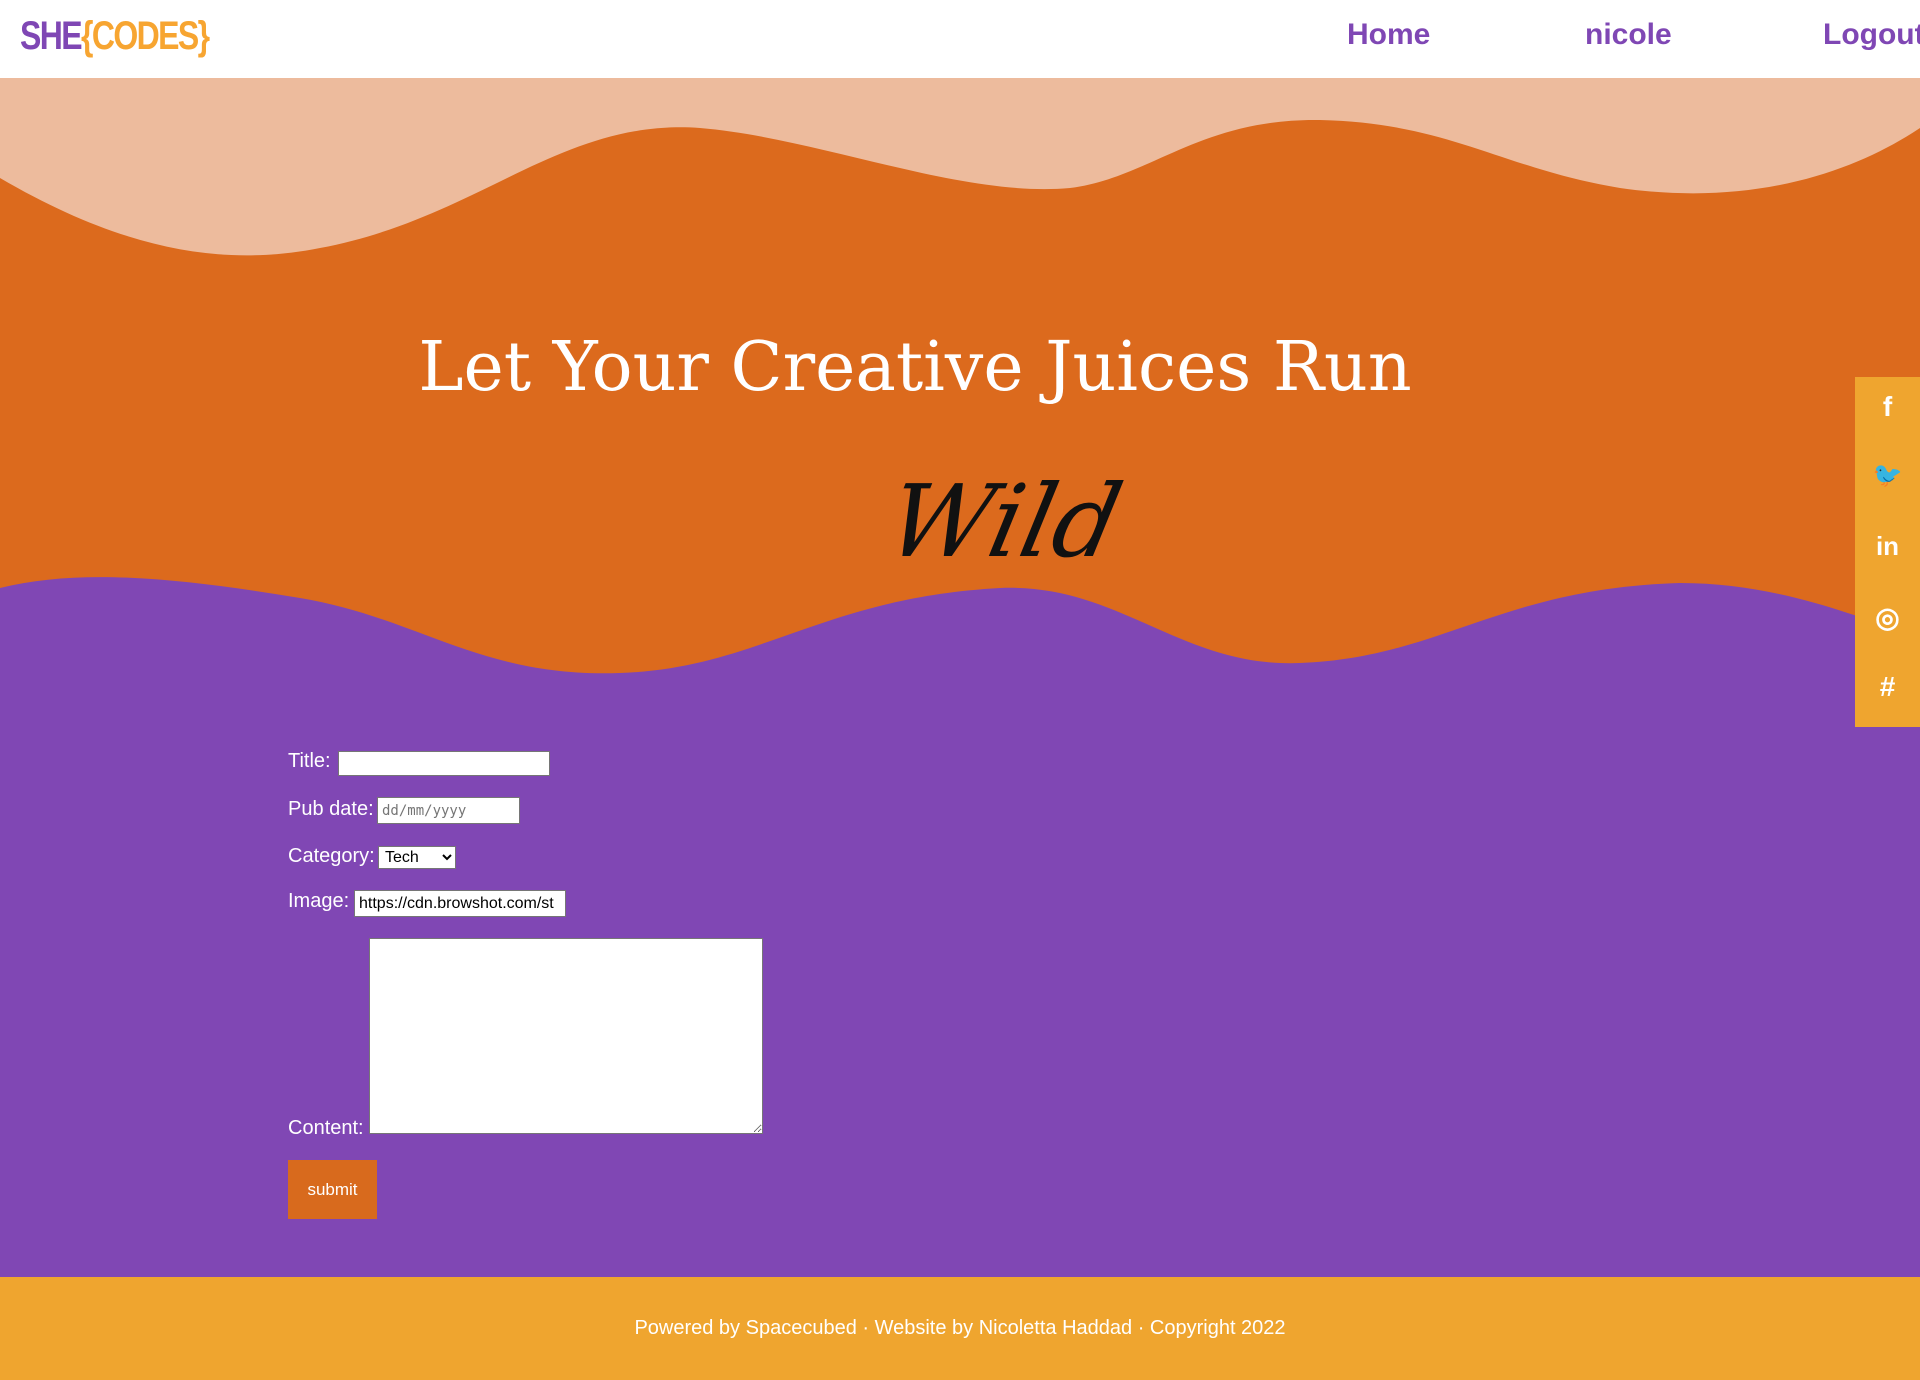 This screenshot has width=1920, height=1380. I want to click on nav-home: Home, so click(1388, 35).